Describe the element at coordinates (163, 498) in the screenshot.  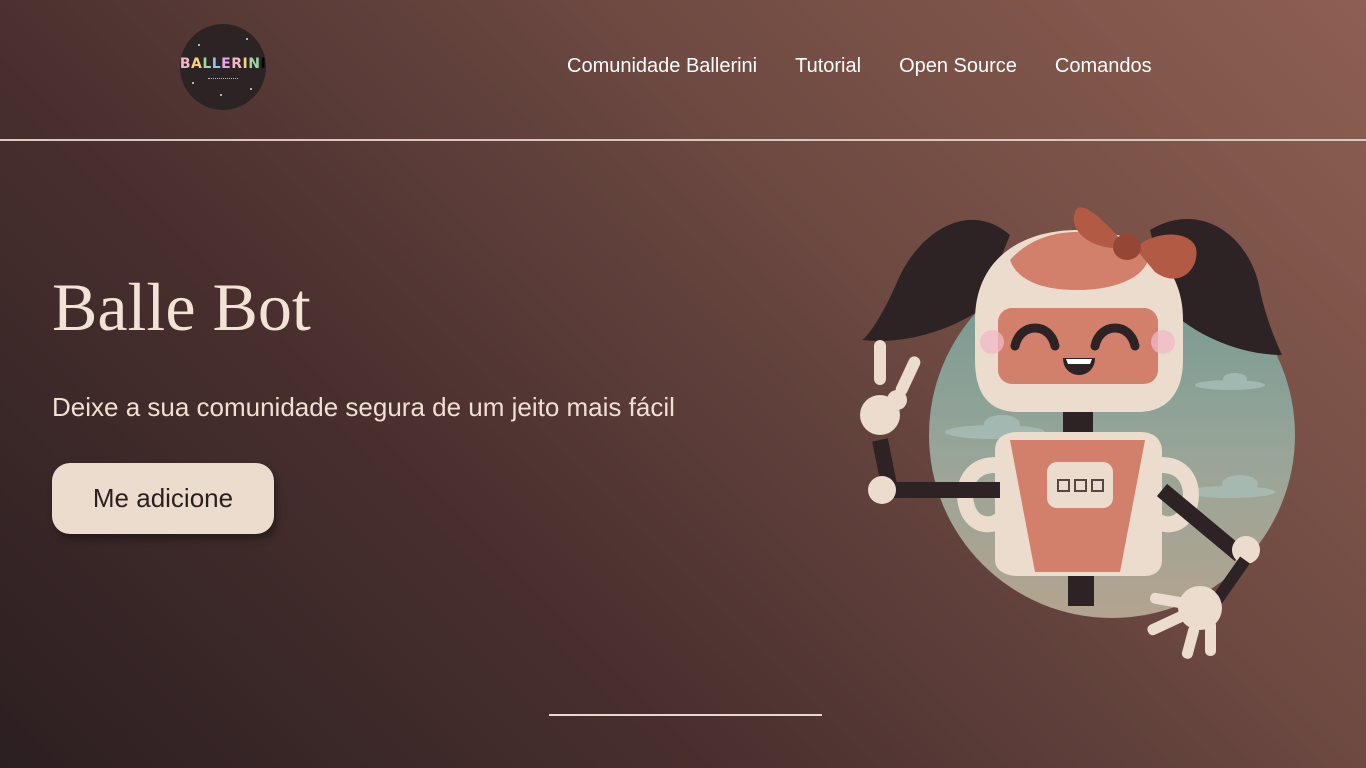
I see `add-bot-button: Me adicione` at that location.